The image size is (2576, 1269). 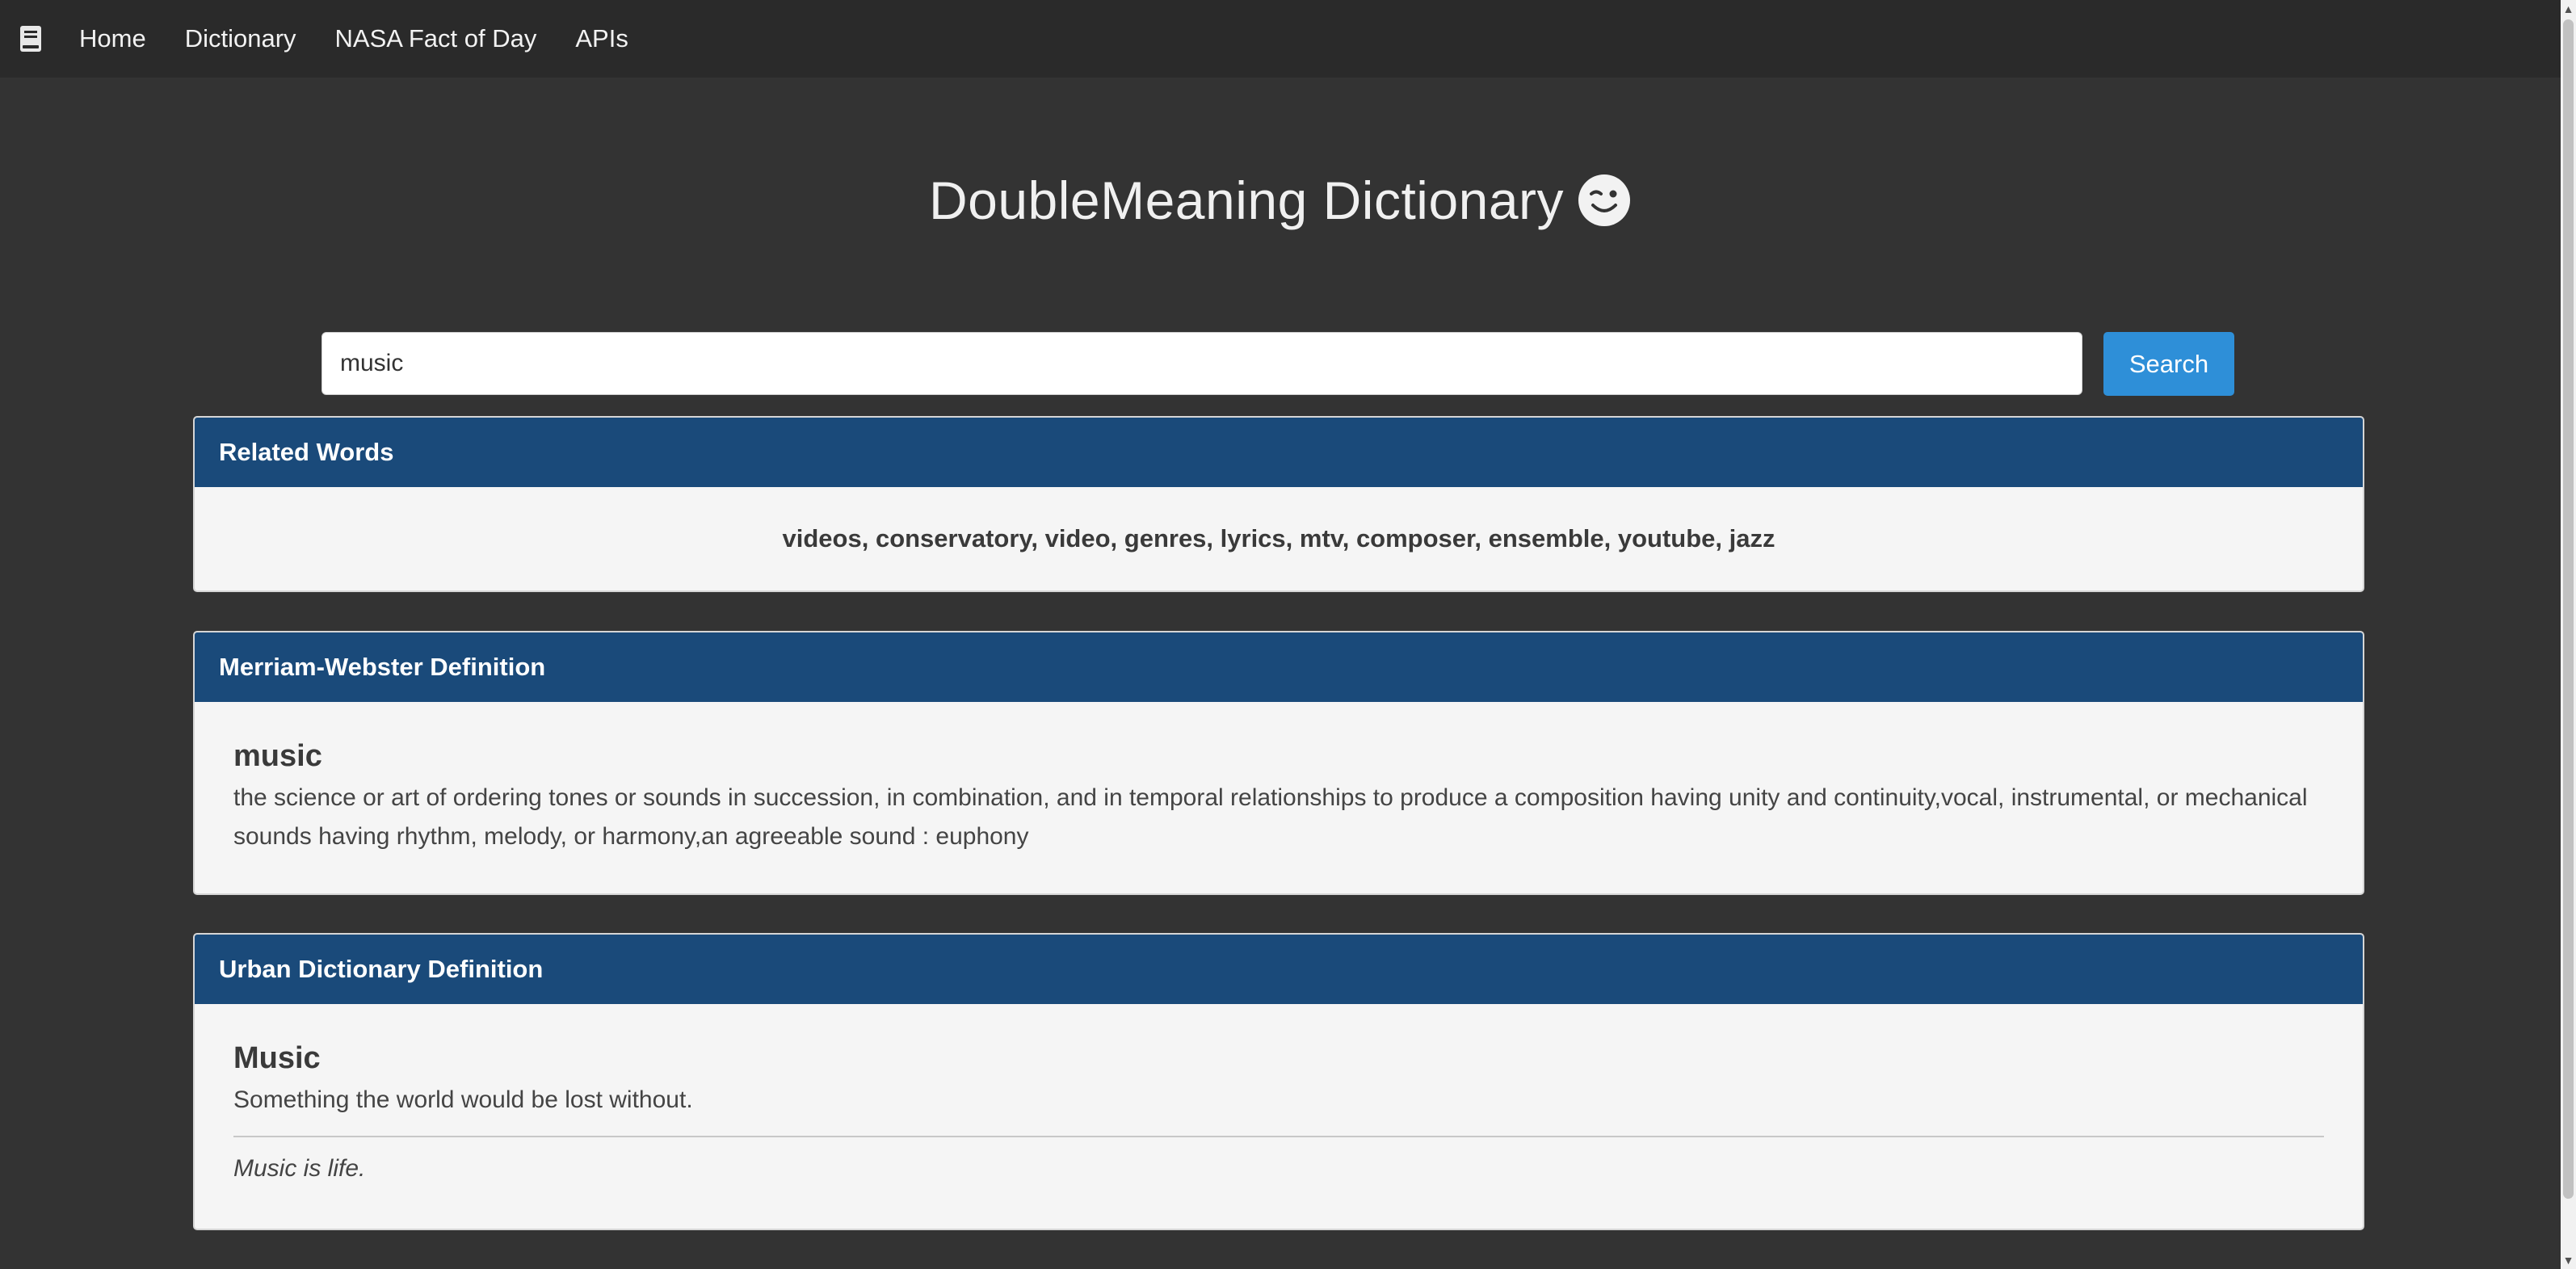 I want to click on nav-link-home: Home, so click(x=113, y=39).